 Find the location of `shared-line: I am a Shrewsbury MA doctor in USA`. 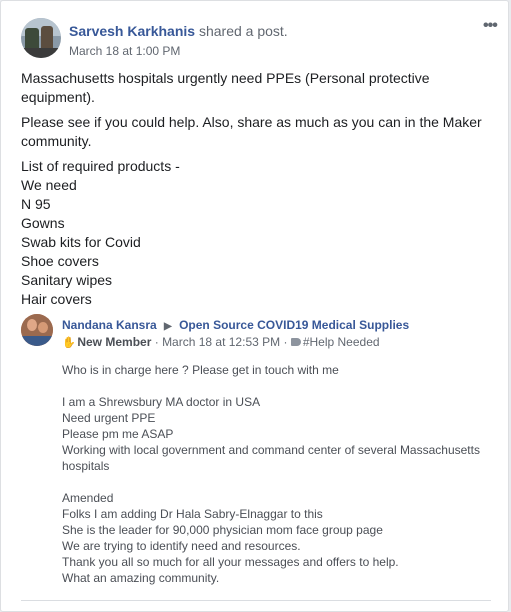

shared-line: I am a Shrewsbury MA doctor in USA is located at coordinates (161, 402).